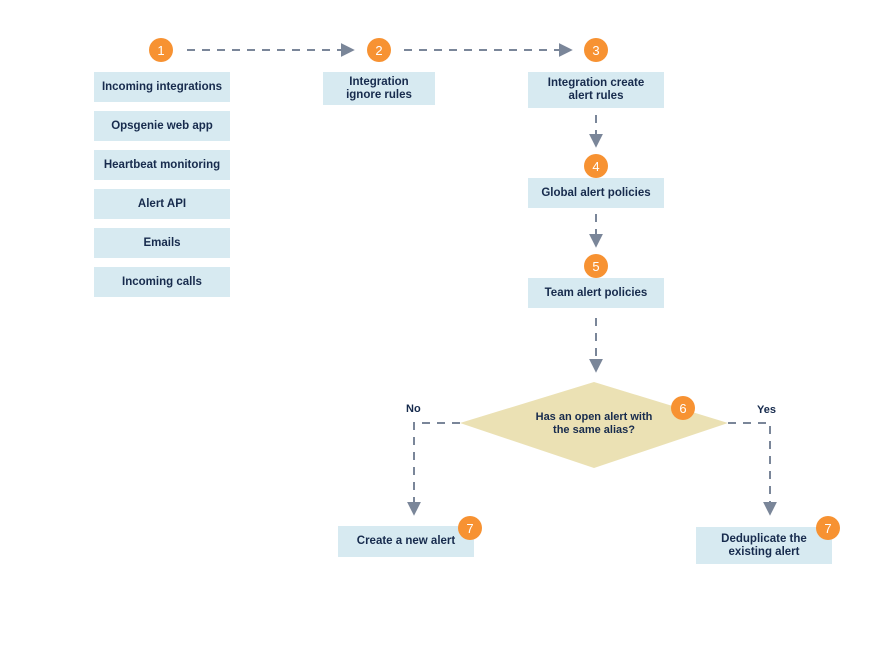  What do you see at coordinates (161, 50) in the screenshot?
I see `step-1-badge: 1` at bounding box center [161, 50].